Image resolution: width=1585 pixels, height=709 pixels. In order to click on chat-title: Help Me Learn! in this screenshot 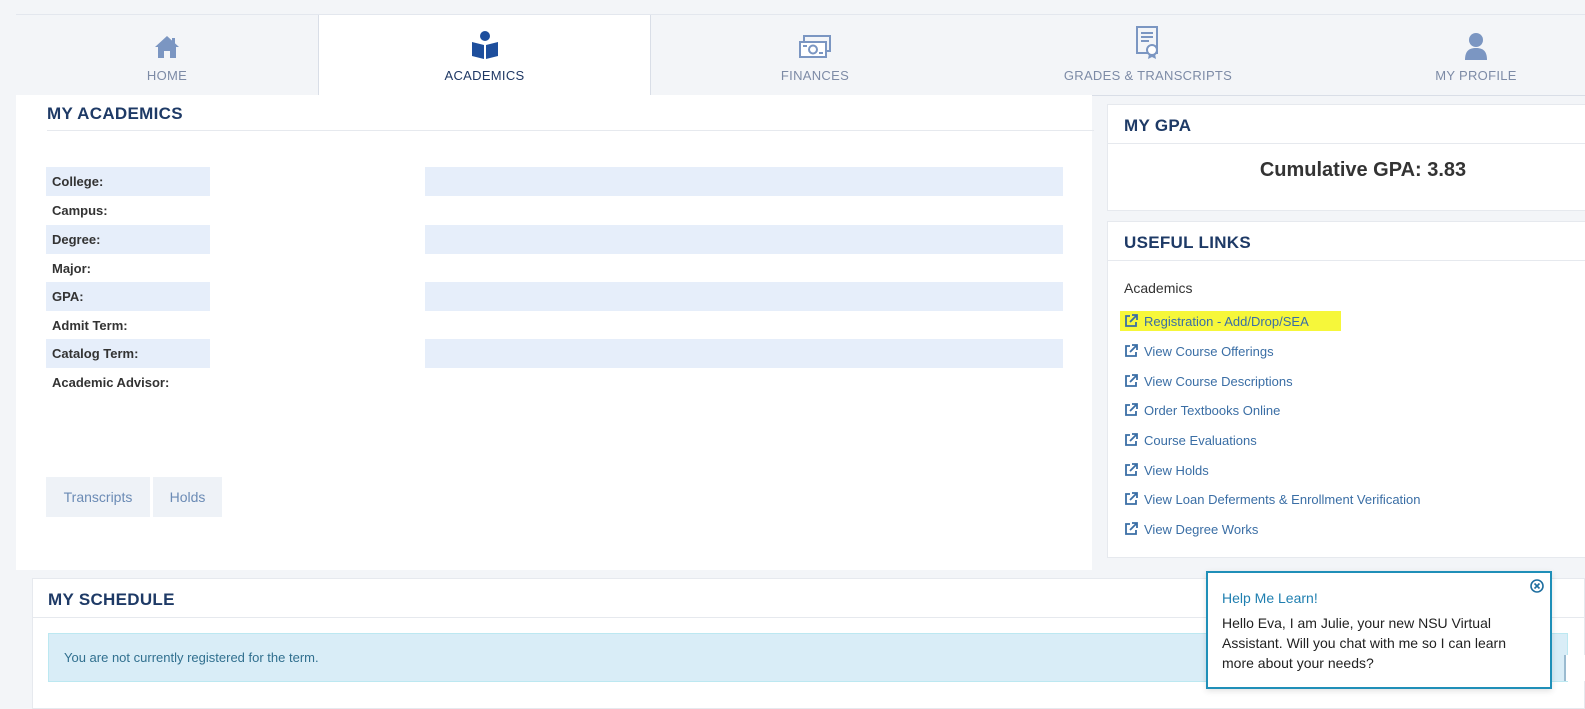, I will do `click(1270, 598)`.